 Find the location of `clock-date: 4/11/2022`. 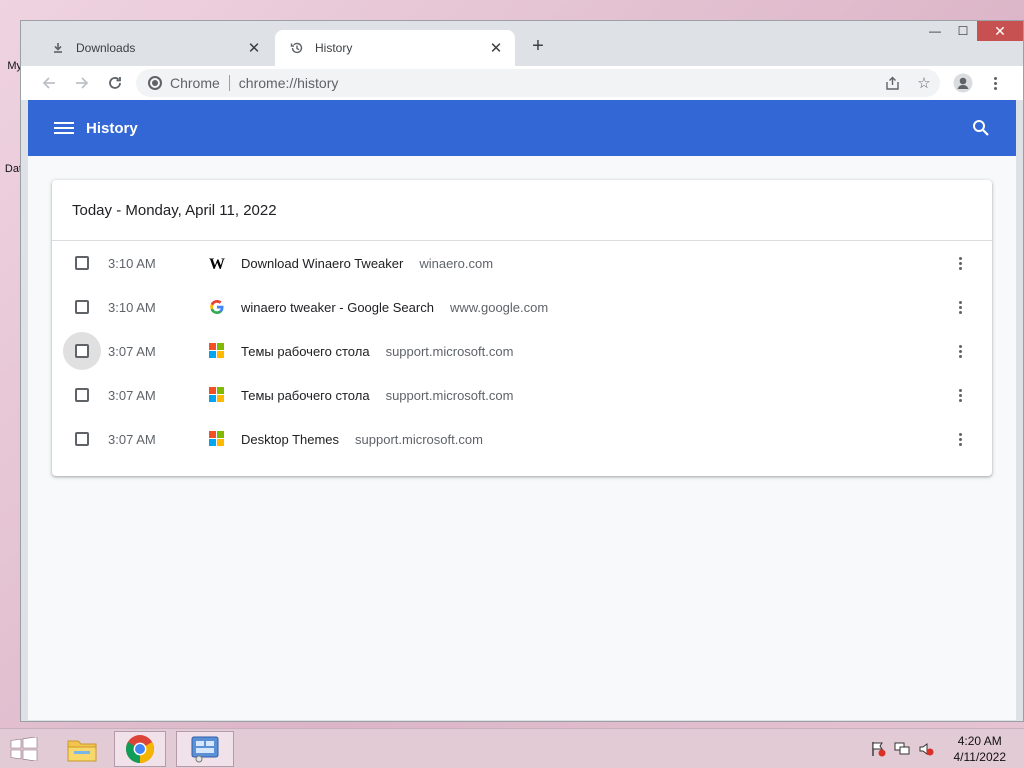

clock-date: 4/11/2022 is located at coordinates (980, 757).